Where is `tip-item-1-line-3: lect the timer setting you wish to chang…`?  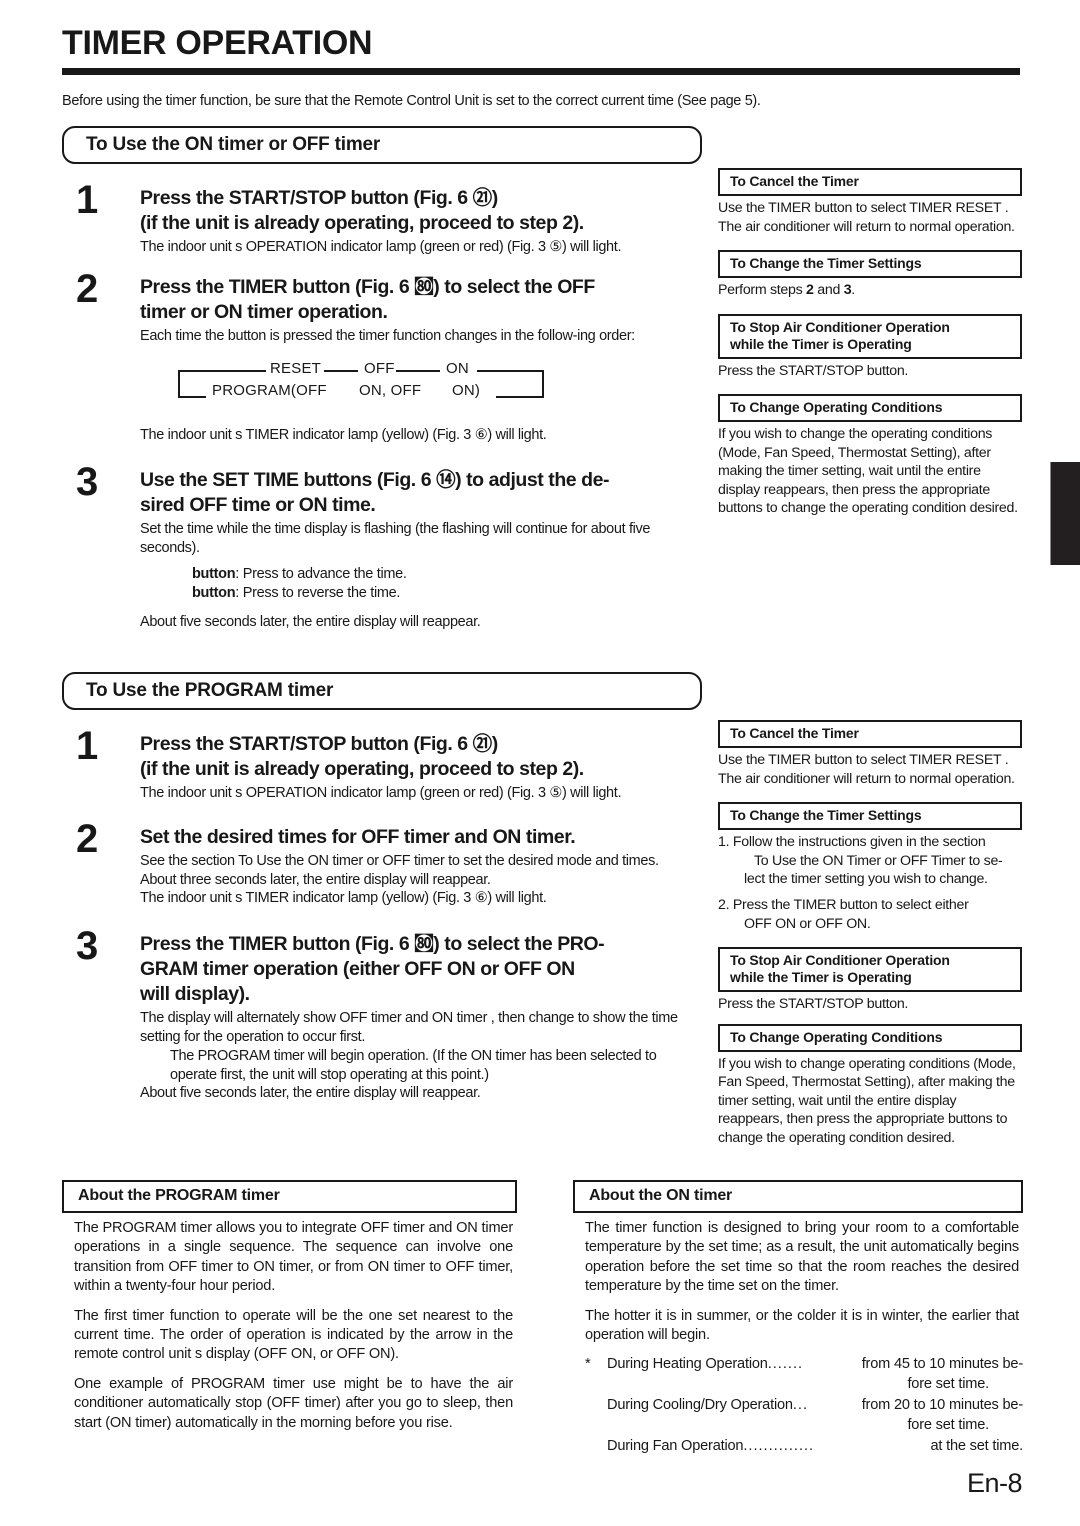 tip-item-1-line-3: lect the timer setting you wish to chang… is located at coordinates (866, 878).